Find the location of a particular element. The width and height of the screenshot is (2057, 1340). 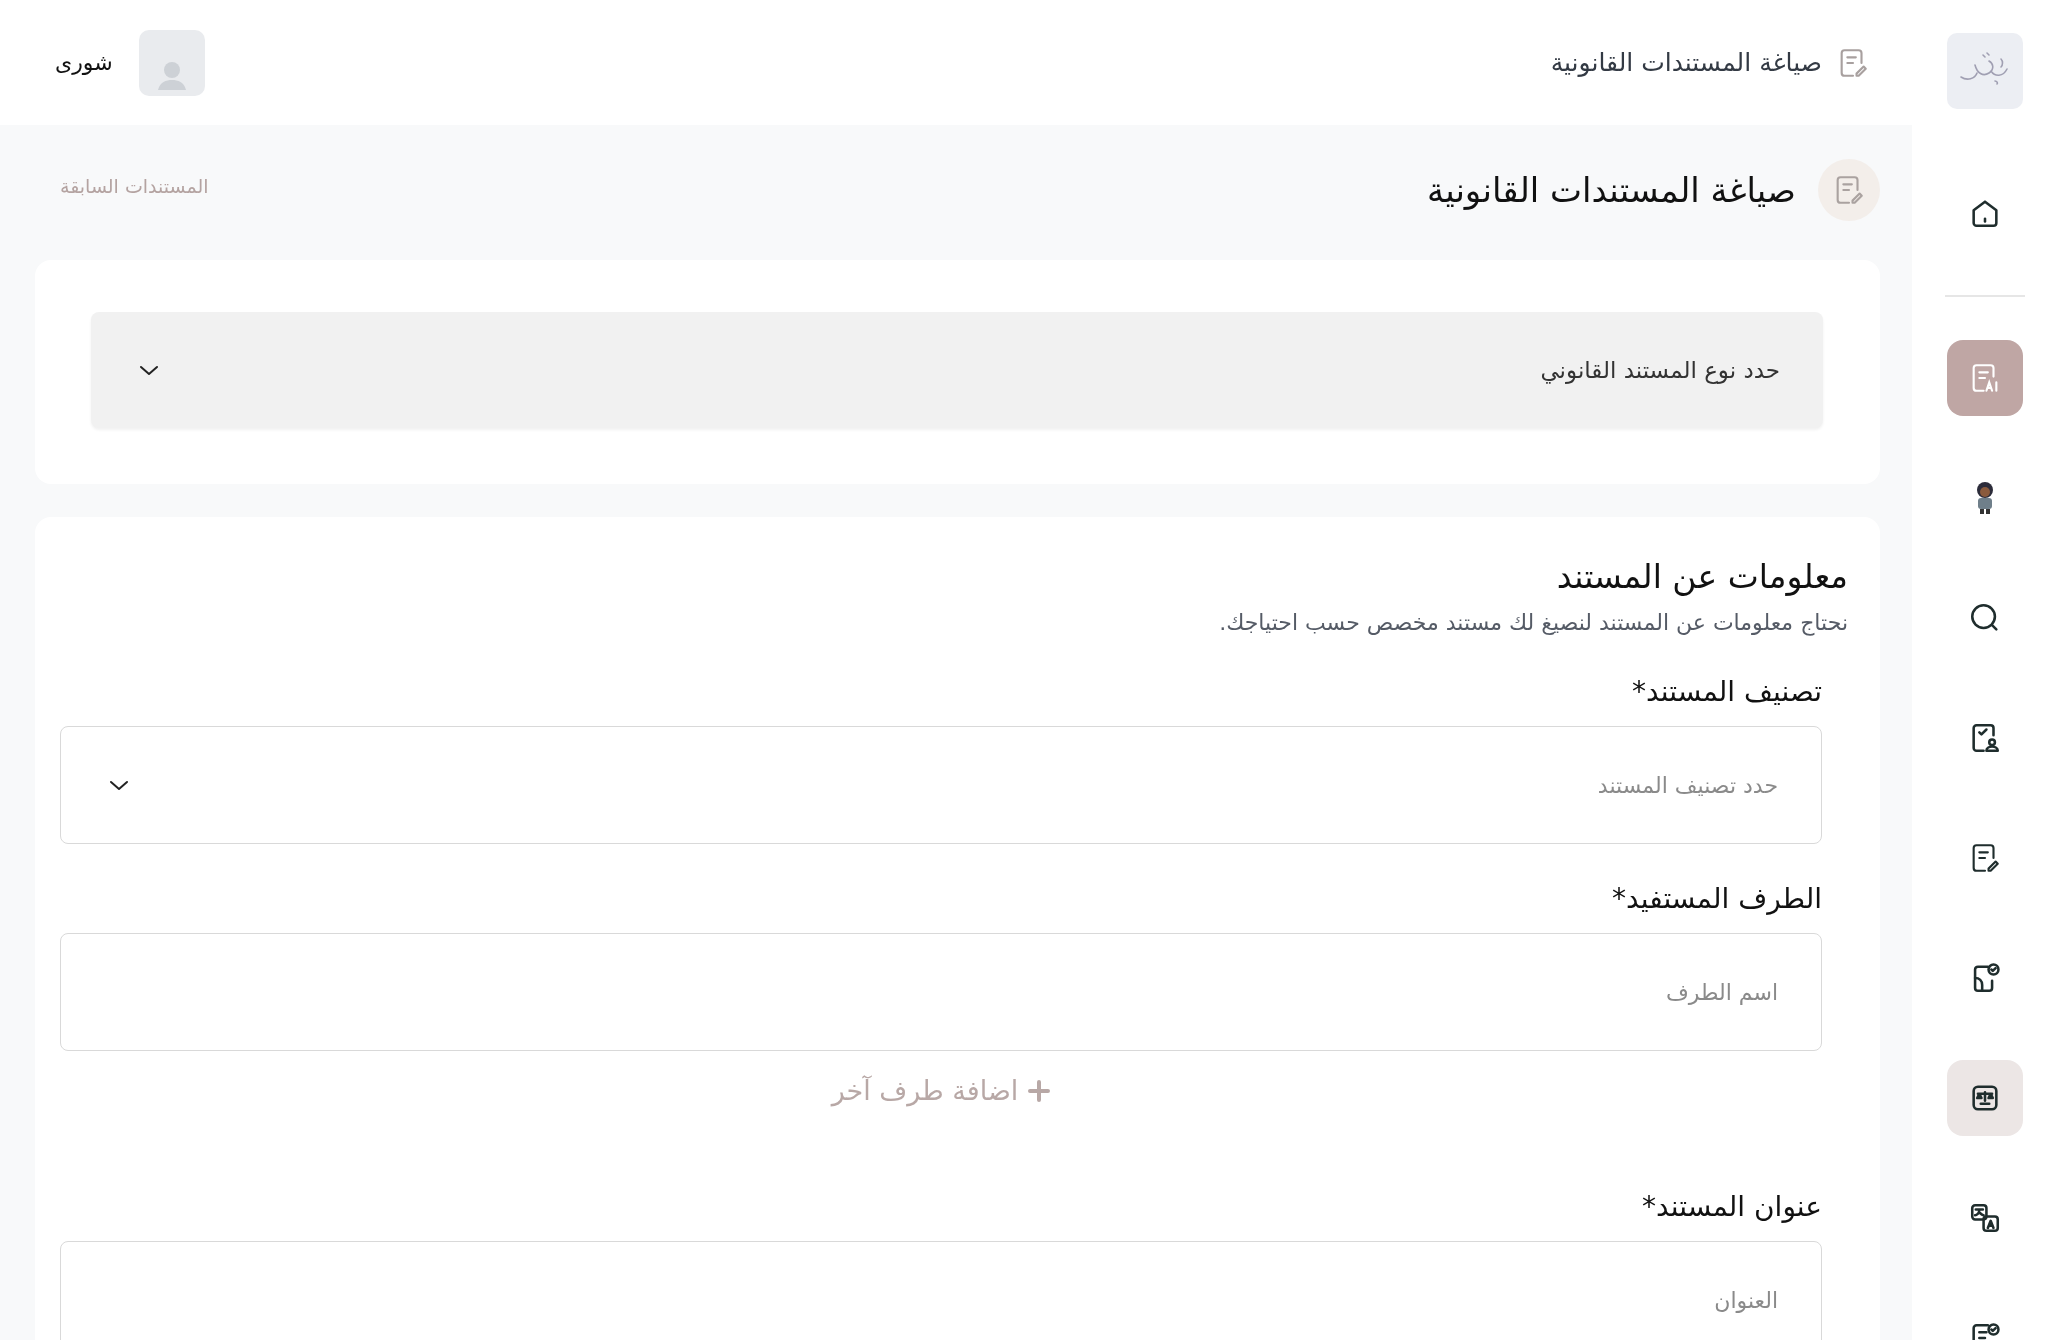

page-title: صياغة المستندات القانونية is located at coordinates (1686, 62).